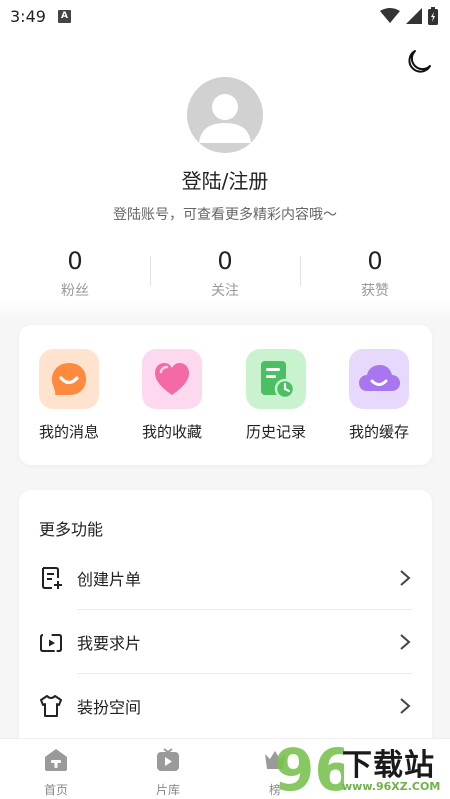  Describe the element at coordinates (56, 772) in the screenshot. I see `nav-item-home: 首页` at that location.